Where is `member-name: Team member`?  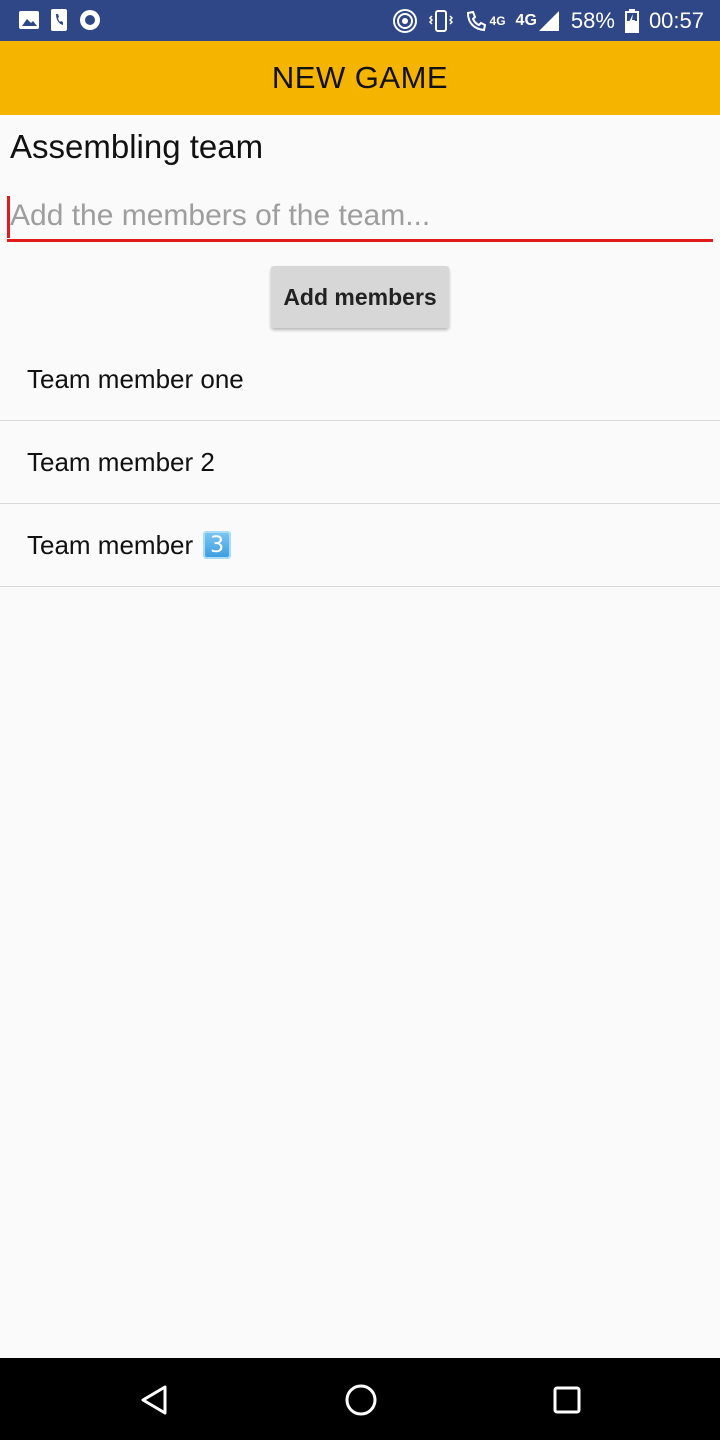 member-name: Team member is located at coordinates (110, 544).